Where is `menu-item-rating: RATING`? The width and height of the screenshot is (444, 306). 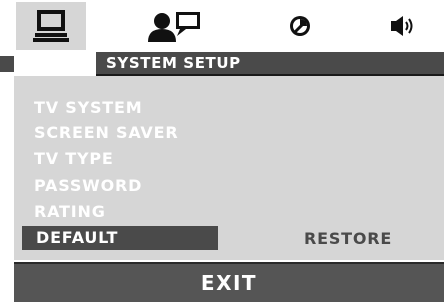
menu-item-rating: RATING is located at coordinates (69, 212).